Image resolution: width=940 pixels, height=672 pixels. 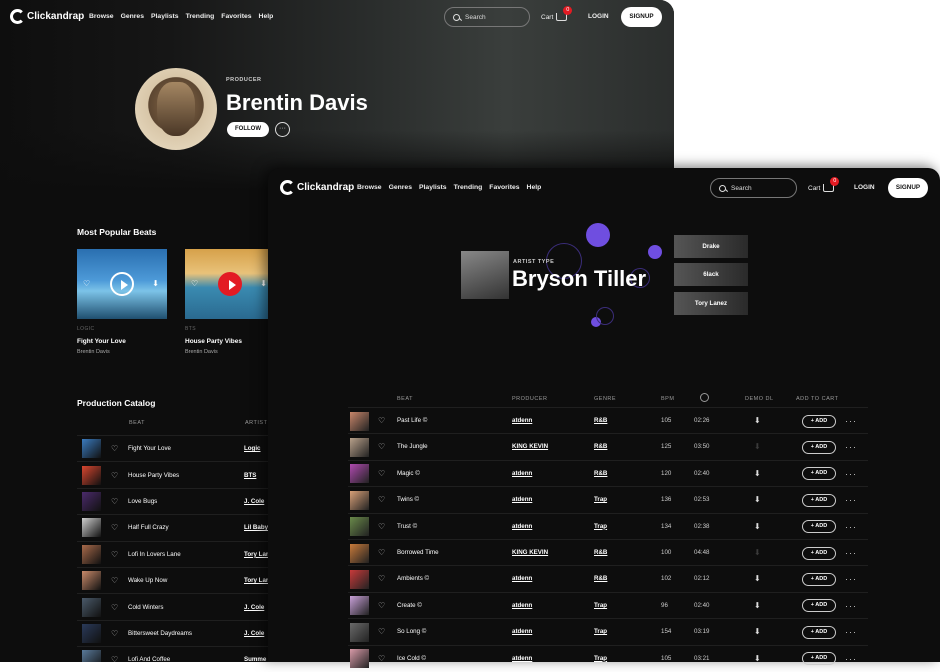 I want to click on table-row: ♡ Trust © atdenn Trap 134 02:38 ⬇ + ADD ···, so click(x=608, y=526).